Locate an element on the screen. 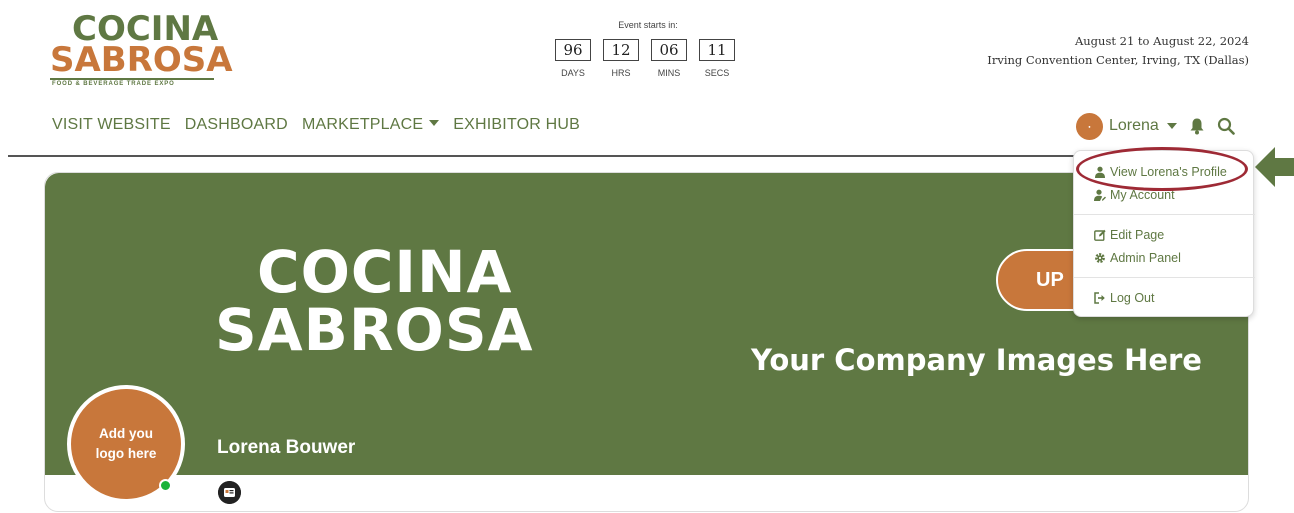 This screenshot has width=1294, height=513. profile-link-highlight-ring is located at coordinates (1162, 169).